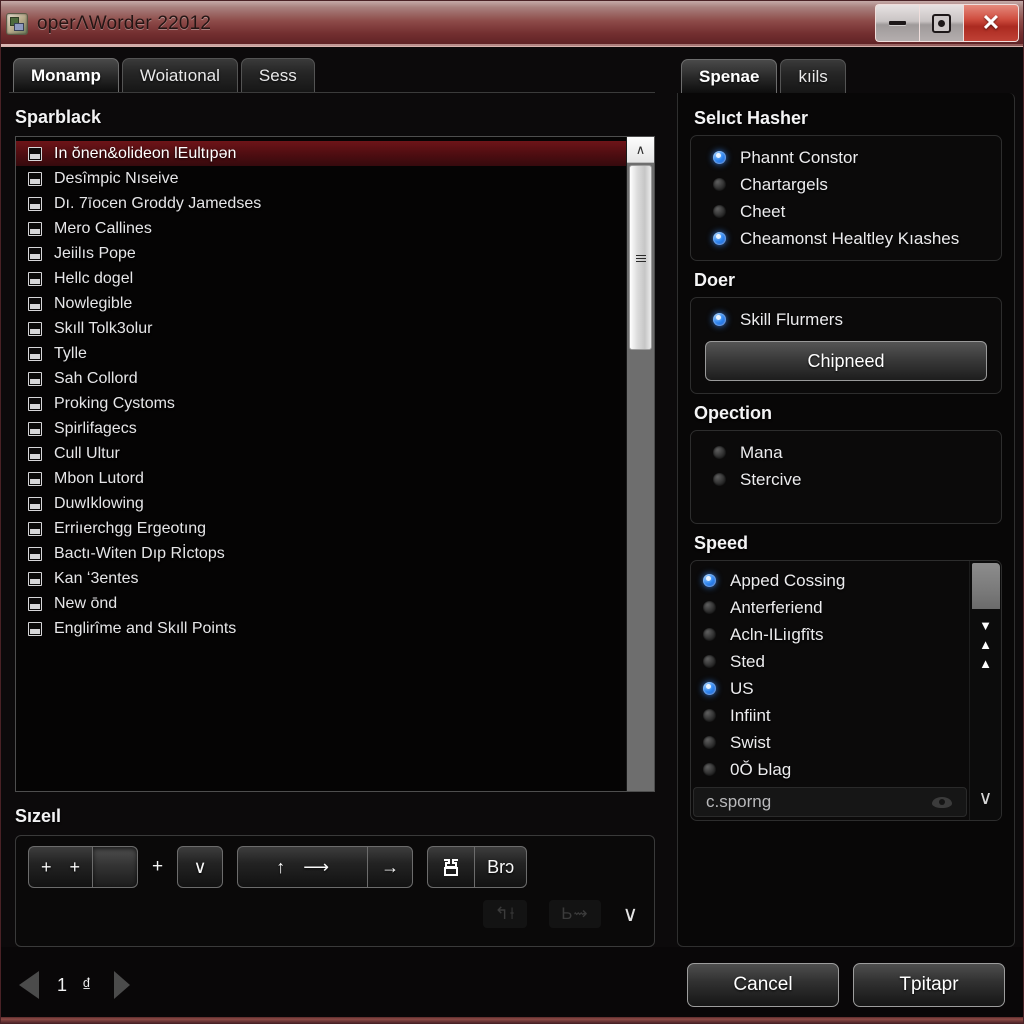 The image size is (1024, 1024). Describe the element at coordinates (575, 914) in the screenshot. I see `ghost-icon-right: Ь⇝` at that location.